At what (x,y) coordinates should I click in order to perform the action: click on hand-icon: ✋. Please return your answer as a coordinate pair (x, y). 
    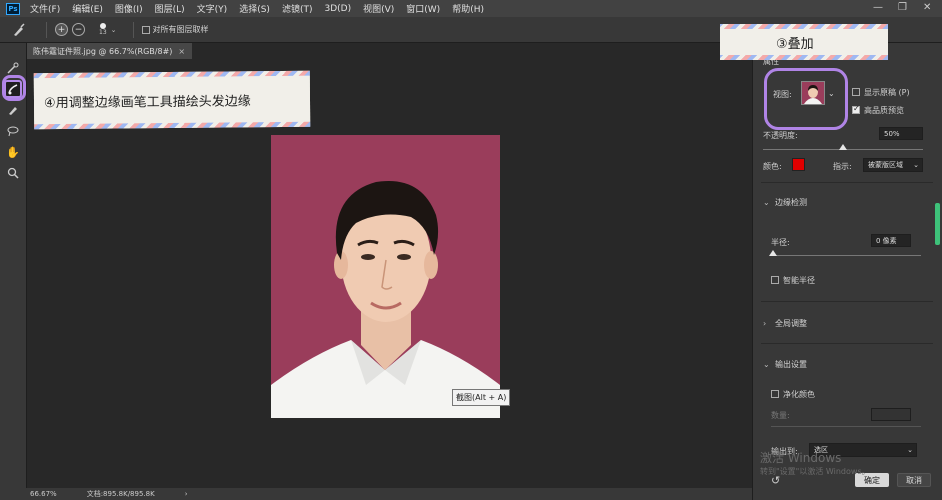
    Looking at the image, I should click on (13, 152).